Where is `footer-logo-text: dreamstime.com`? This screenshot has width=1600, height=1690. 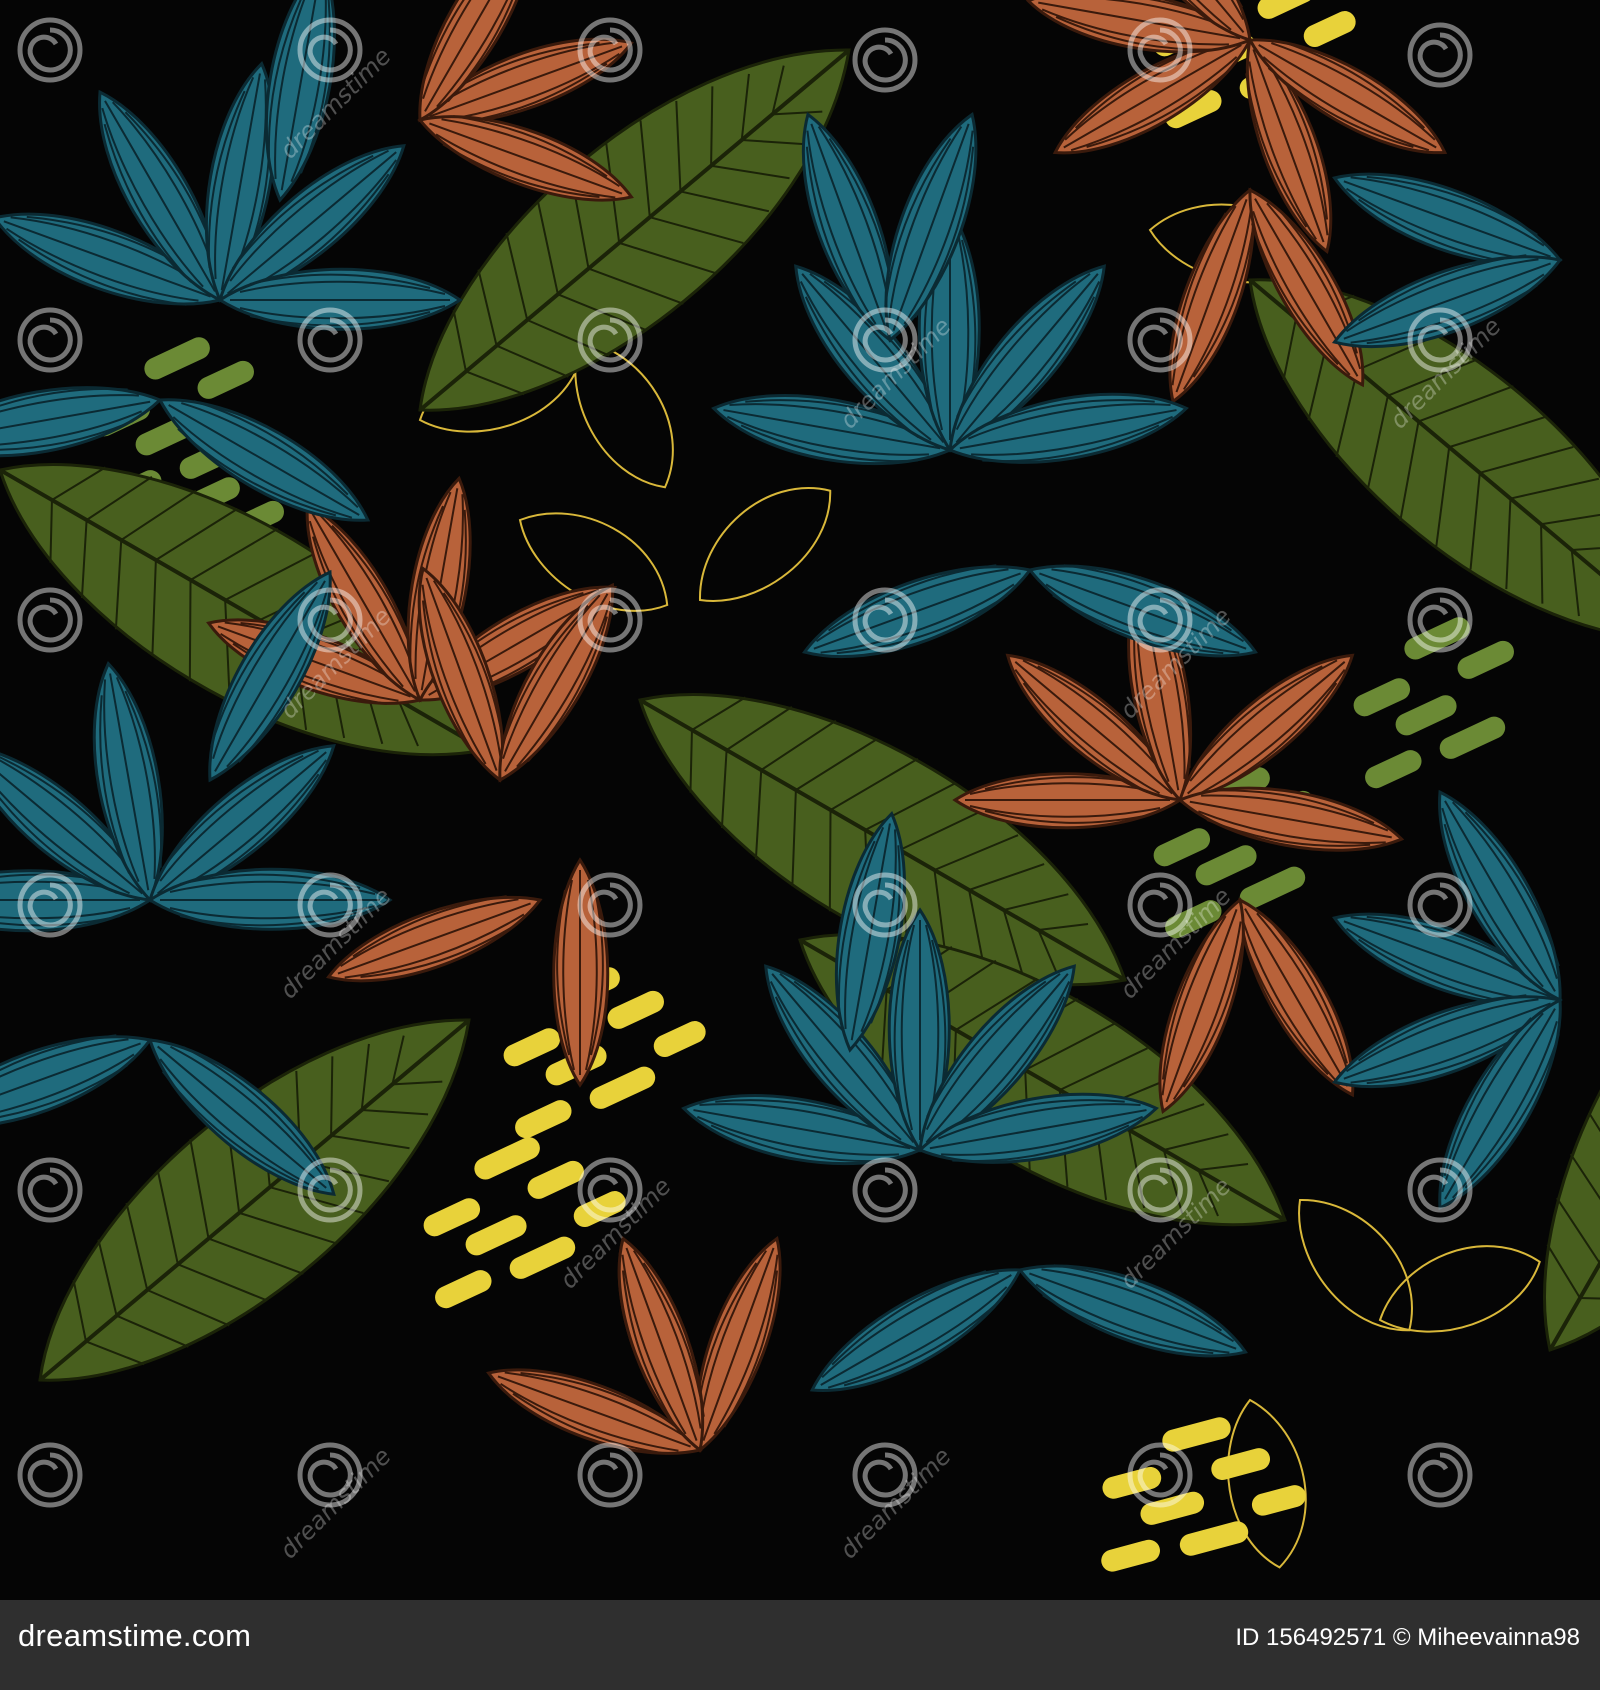
footer-logo-text: dreamstime.com is located at coordinates (134, 1636).